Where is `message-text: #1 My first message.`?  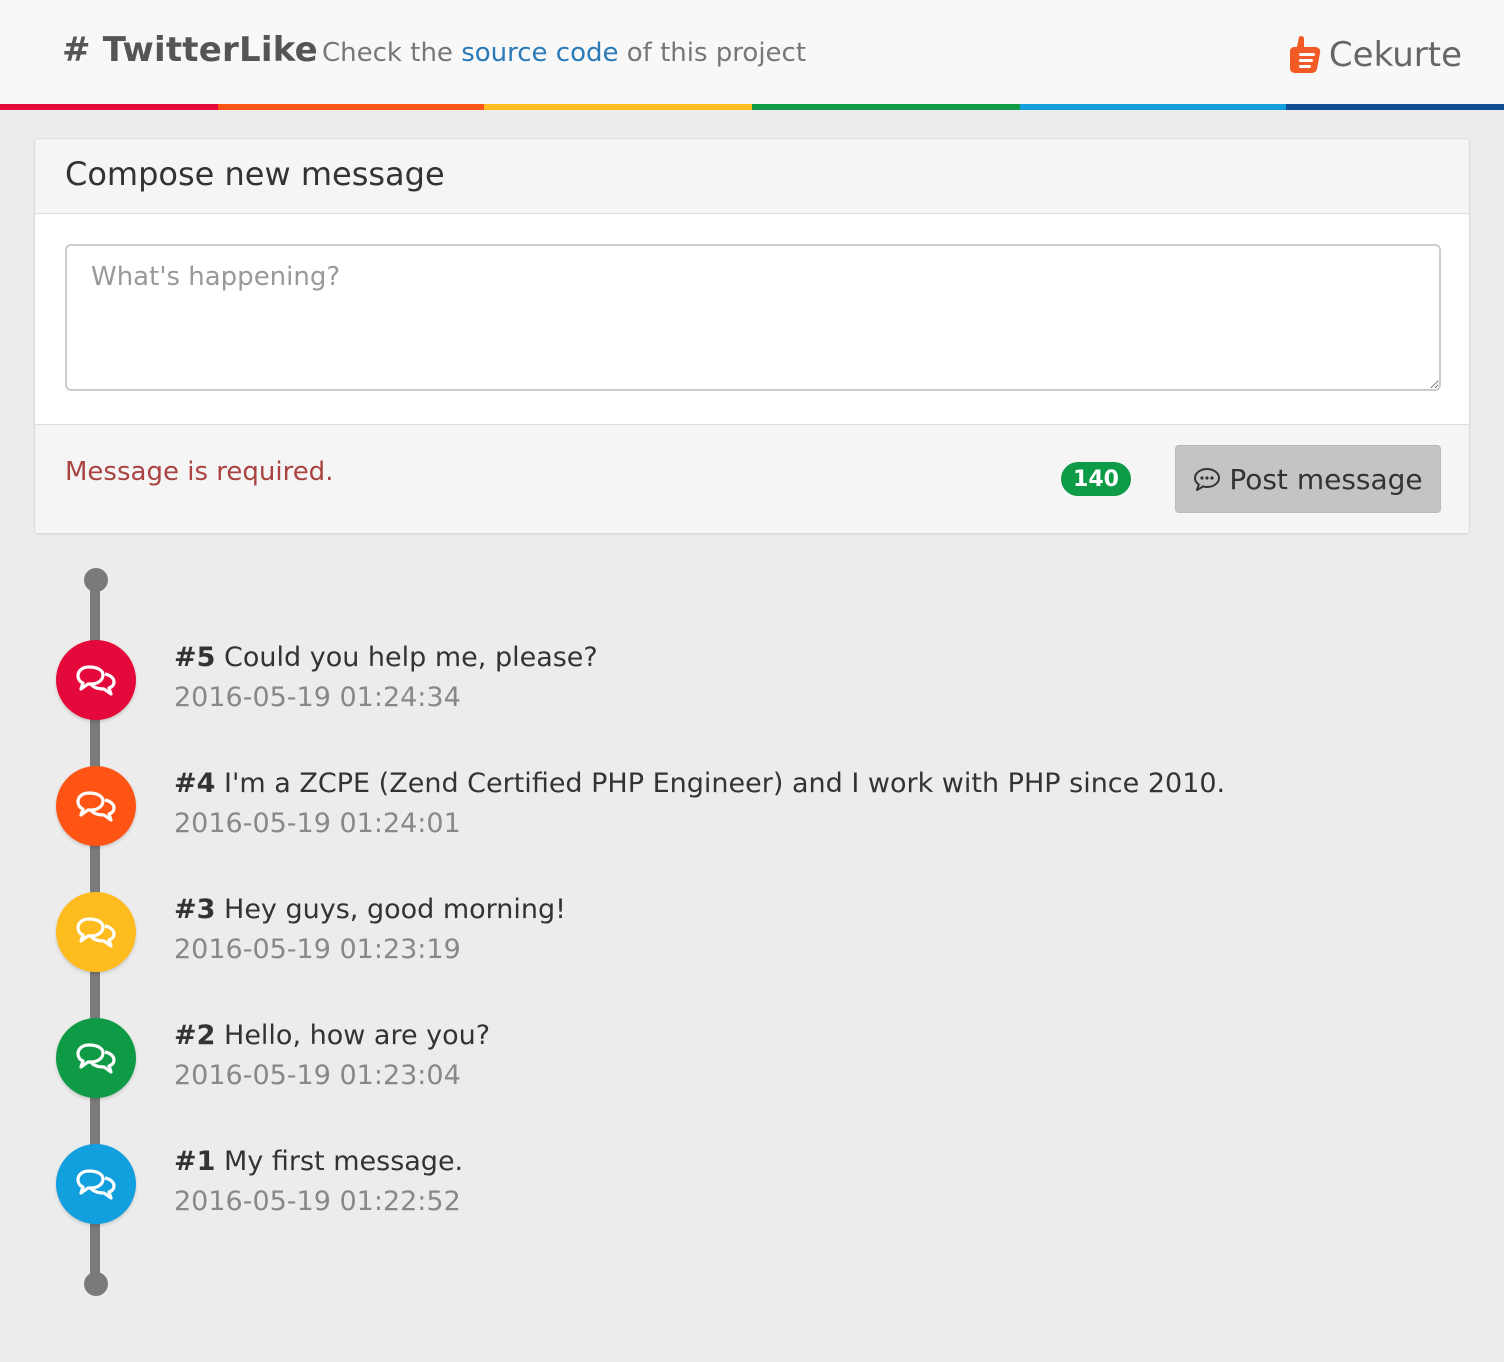 message-text: #1 My first message. is located at coordinates (318, 1161).